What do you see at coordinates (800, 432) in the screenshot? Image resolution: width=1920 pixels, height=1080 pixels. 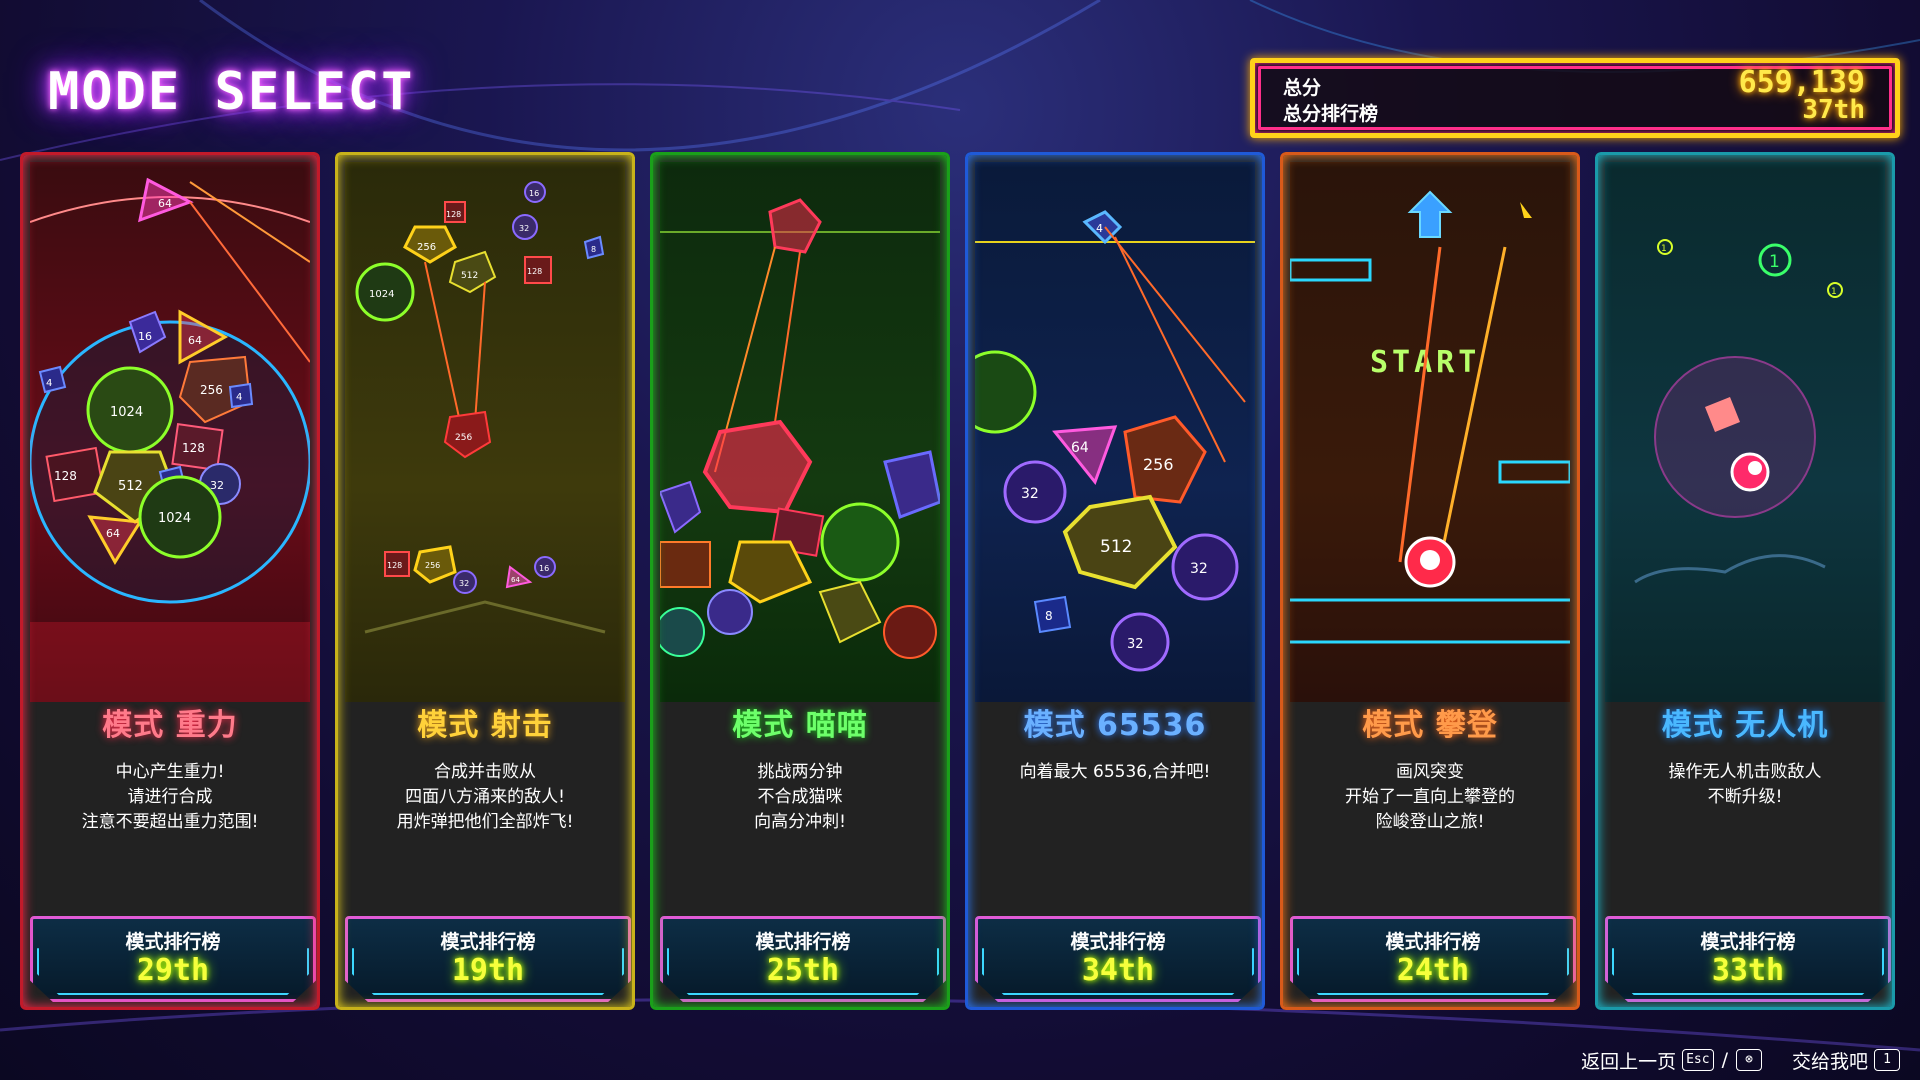 I see `mode-art-meow` at bounding box center [800, 432].